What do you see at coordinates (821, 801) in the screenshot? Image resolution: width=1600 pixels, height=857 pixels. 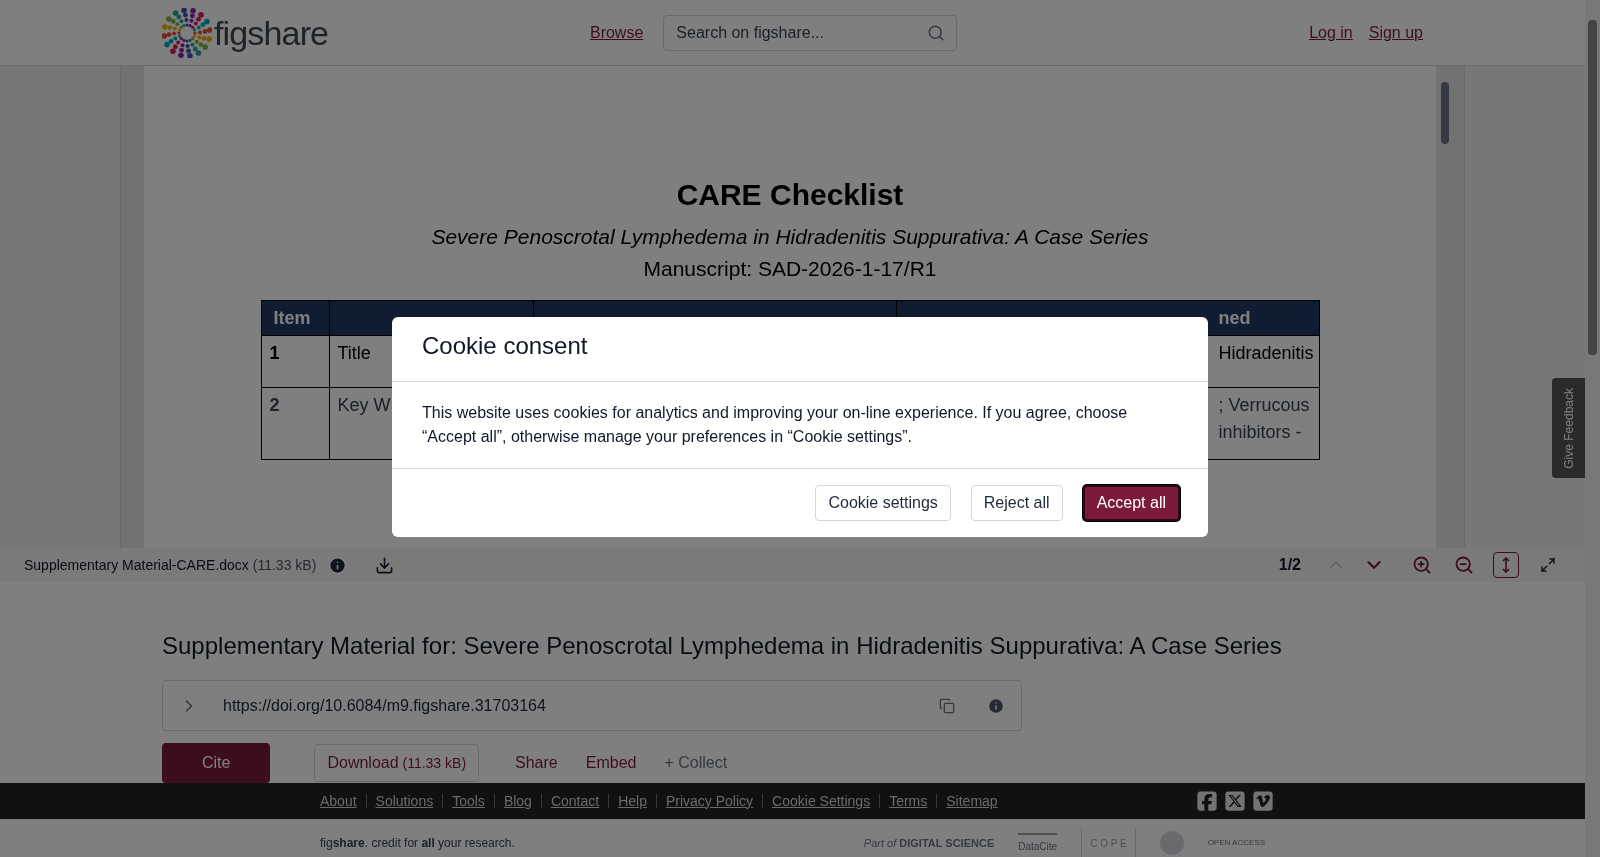 I see `footer-link: Cookie Settings` at bounding box center [821, 801].